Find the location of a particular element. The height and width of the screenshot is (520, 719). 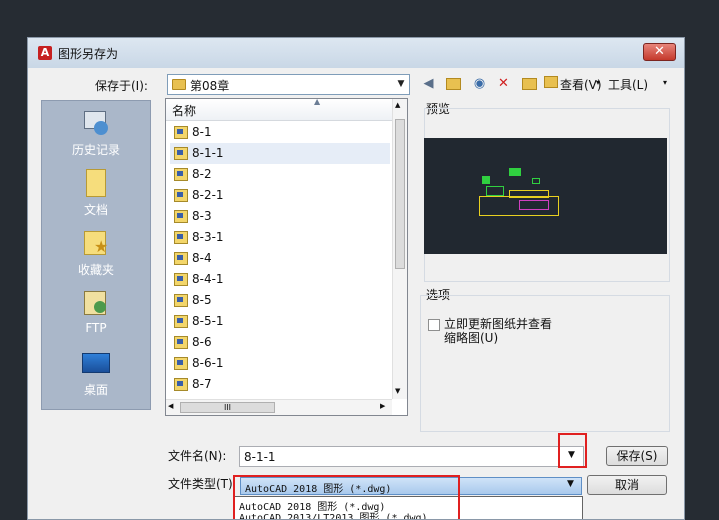

update-thumbnail-label-line1: 立即更新图纸并查看 is located at coordinates (498, 324).